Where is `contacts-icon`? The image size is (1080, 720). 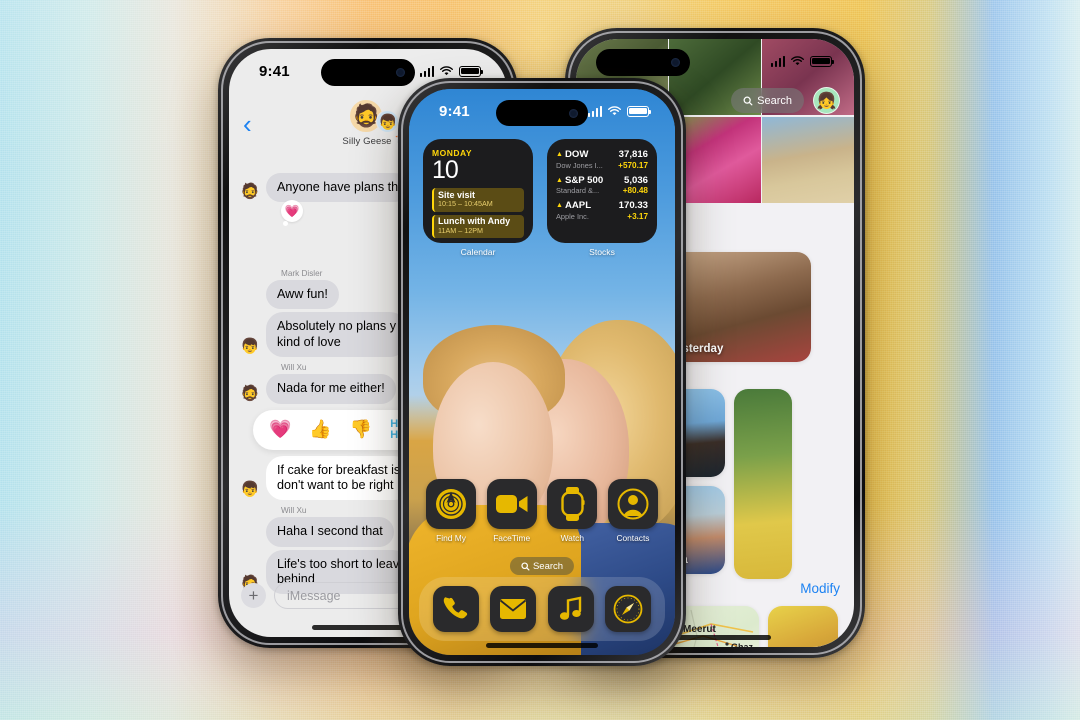 contacts-icon is located at coordinates (632, 504).